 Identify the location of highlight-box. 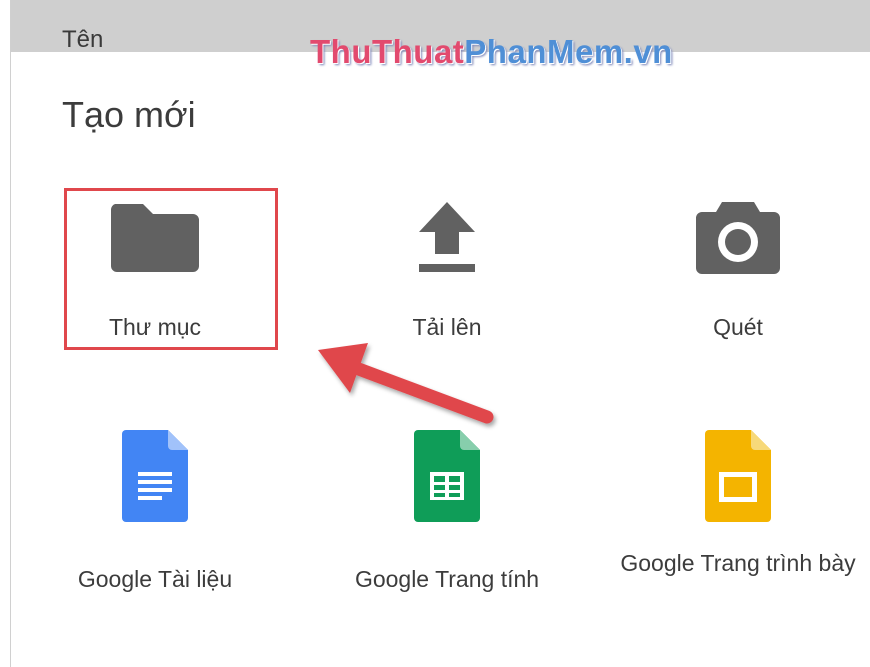
(171, 269).